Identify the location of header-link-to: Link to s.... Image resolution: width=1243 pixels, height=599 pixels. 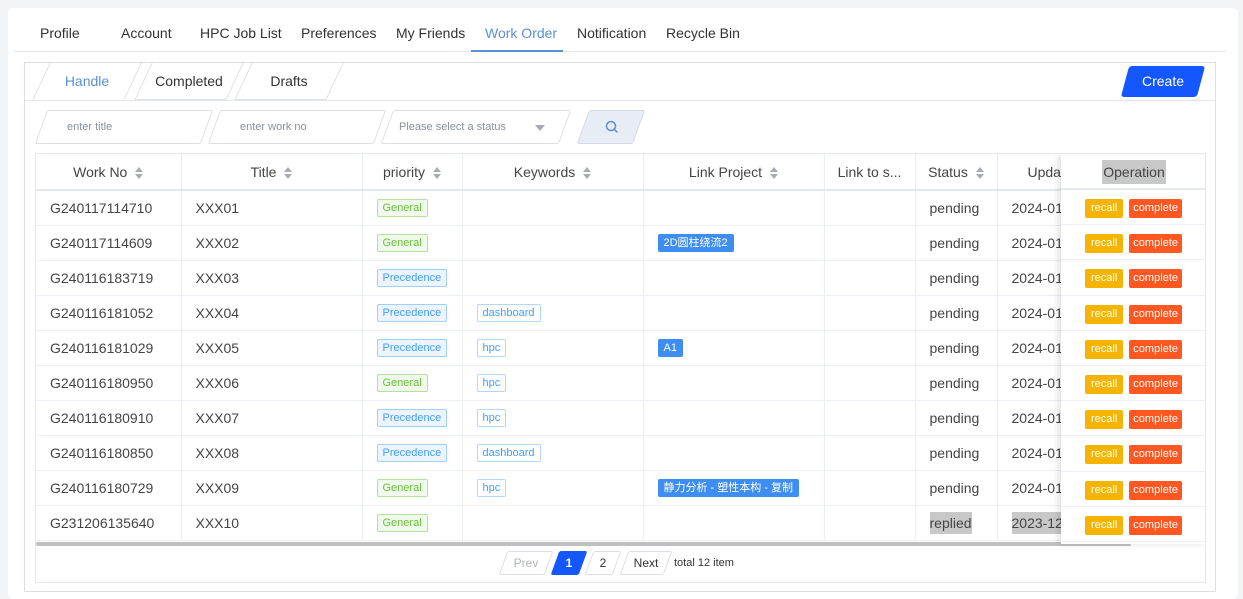
(870, 172).